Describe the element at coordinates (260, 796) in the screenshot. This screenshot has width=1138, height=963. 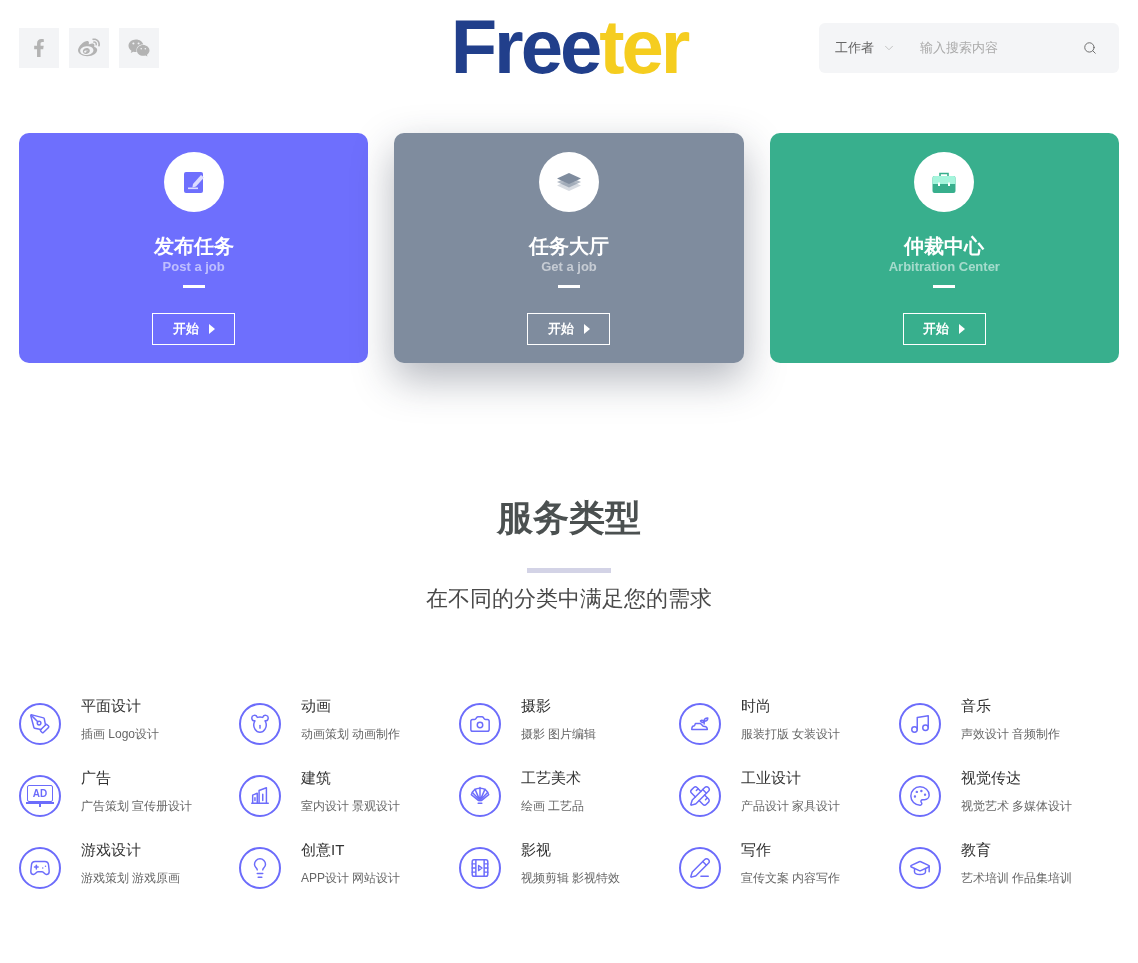
I see `buildings-icon` at that location.